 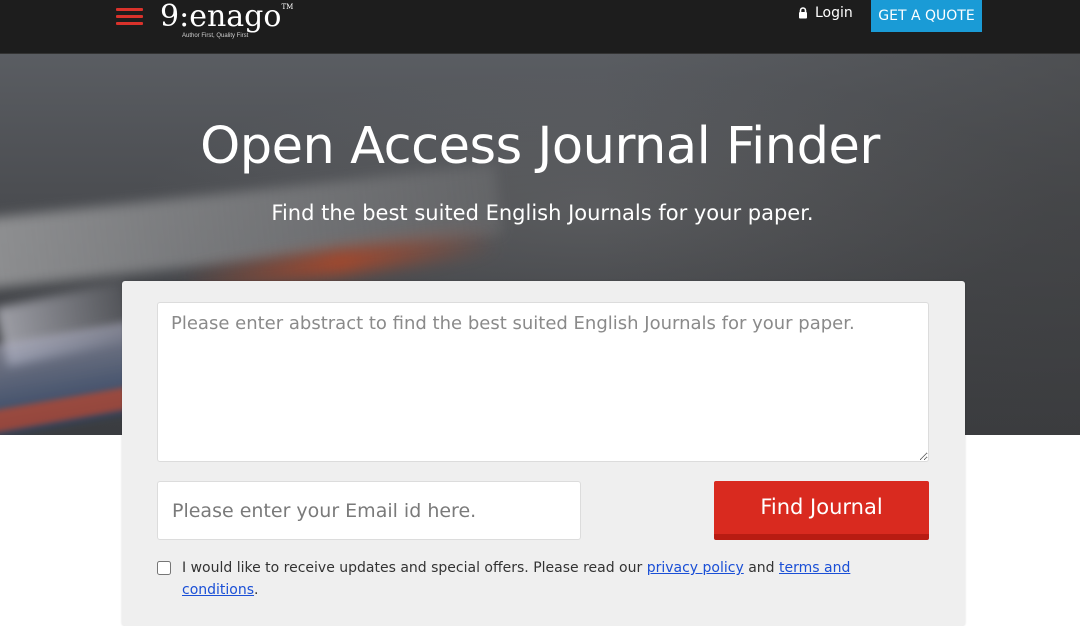 What do you see at coordinates (540, 146) in the screenshot?
I see `page-title: Open Access Journal Finder` at bounding box center [540, 146].